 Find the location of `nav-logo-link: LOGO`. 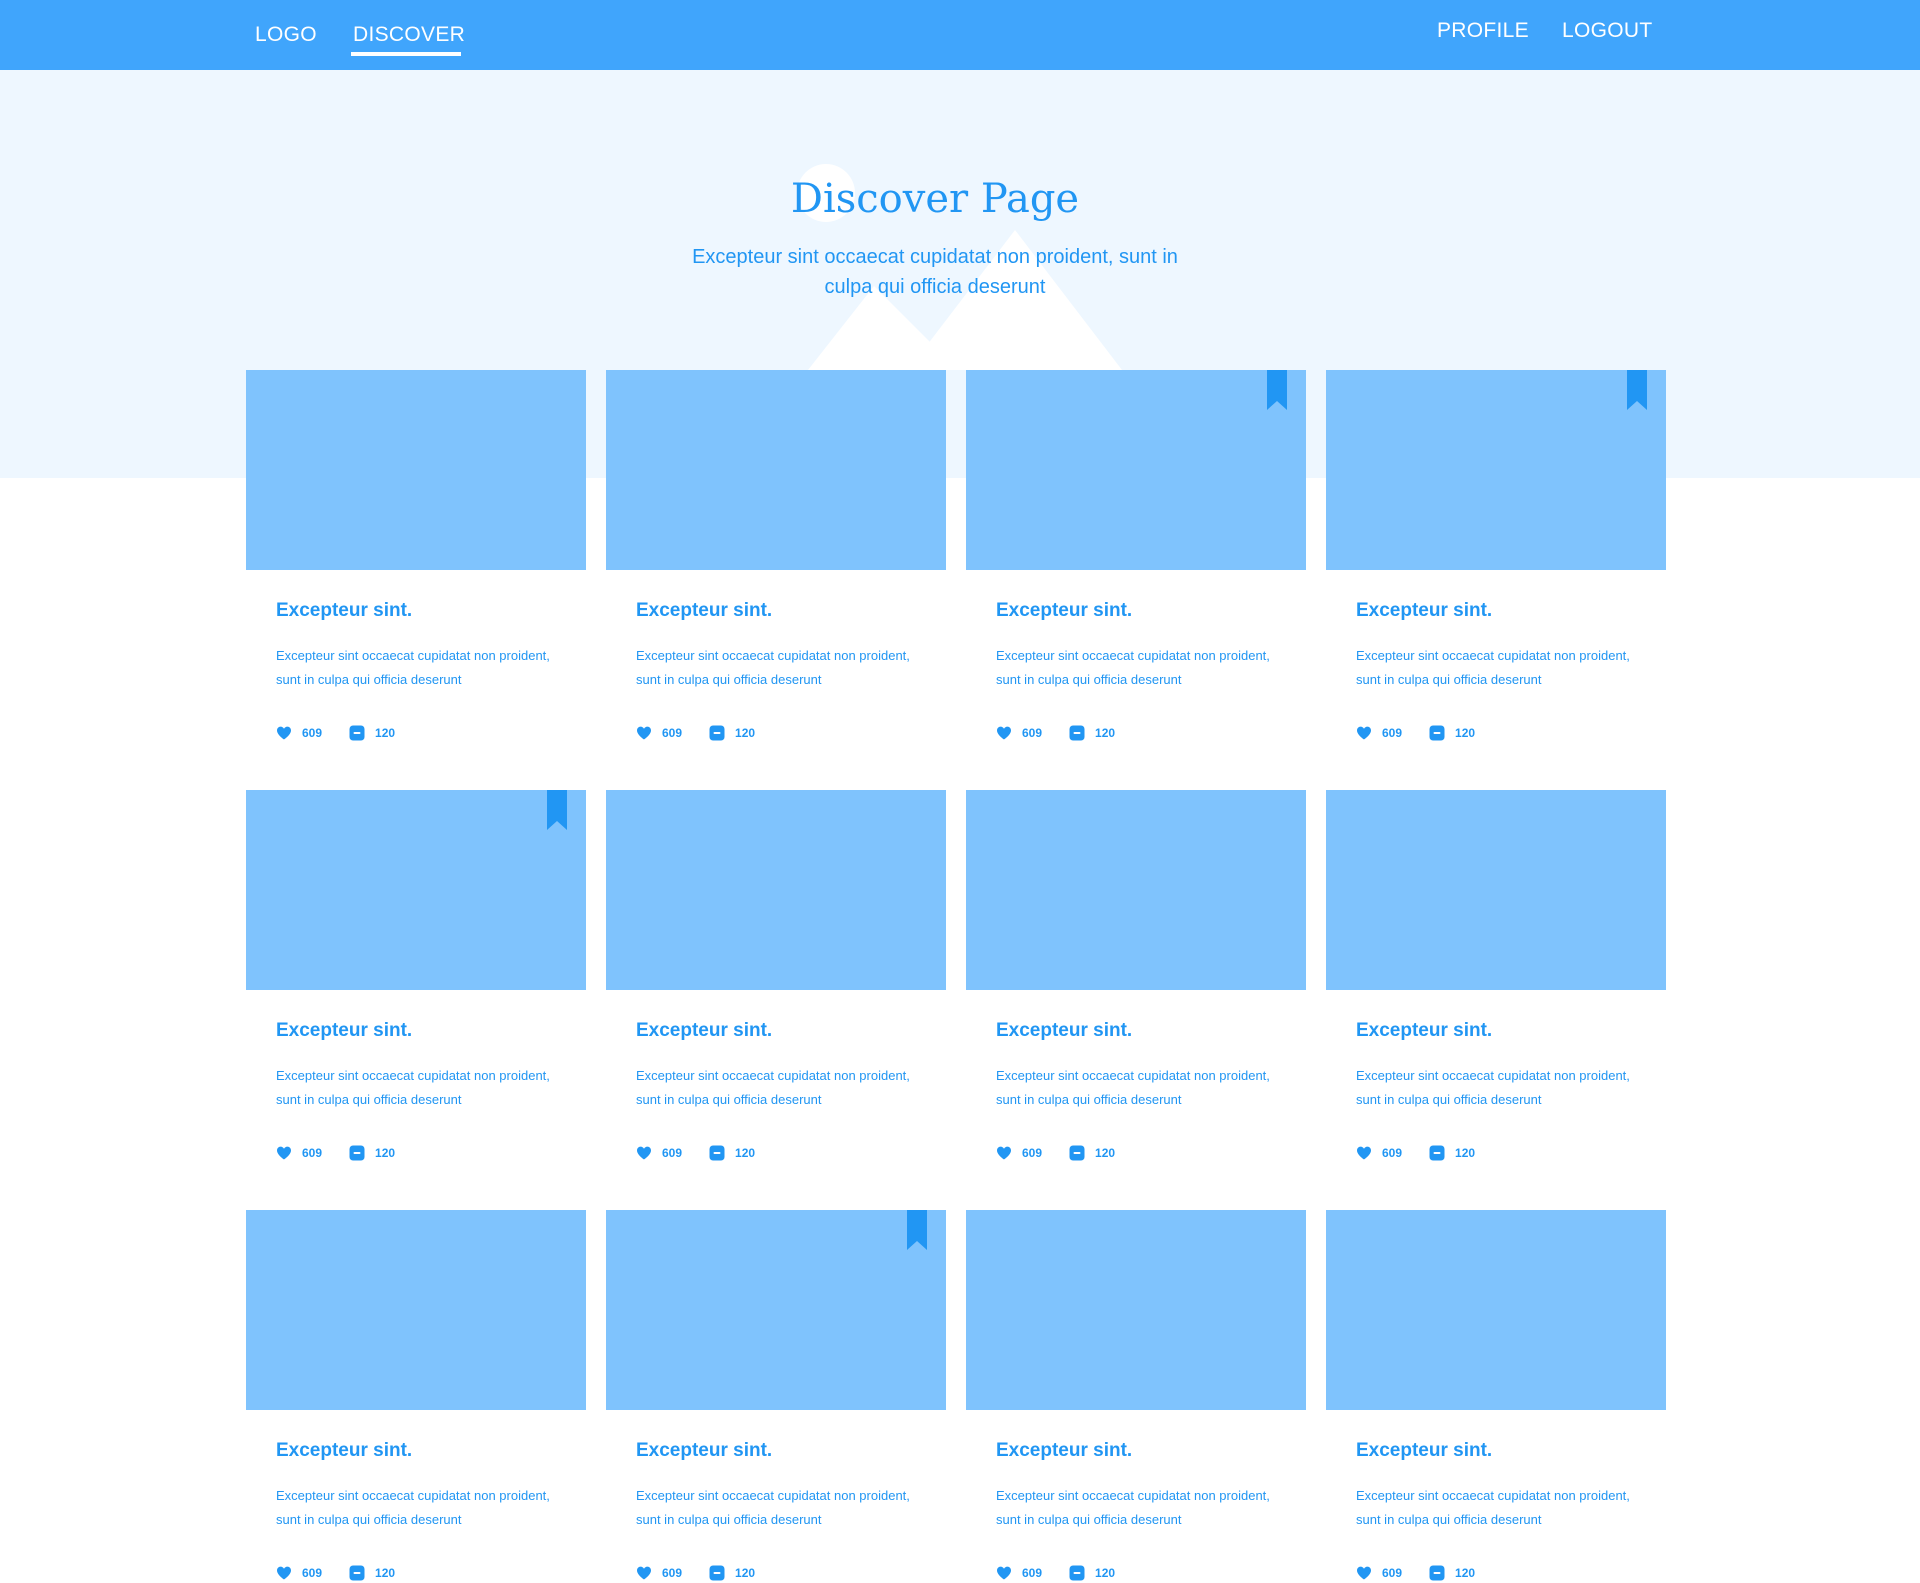

nav-logo-link: LOGO is located at coordinates (286, 35).